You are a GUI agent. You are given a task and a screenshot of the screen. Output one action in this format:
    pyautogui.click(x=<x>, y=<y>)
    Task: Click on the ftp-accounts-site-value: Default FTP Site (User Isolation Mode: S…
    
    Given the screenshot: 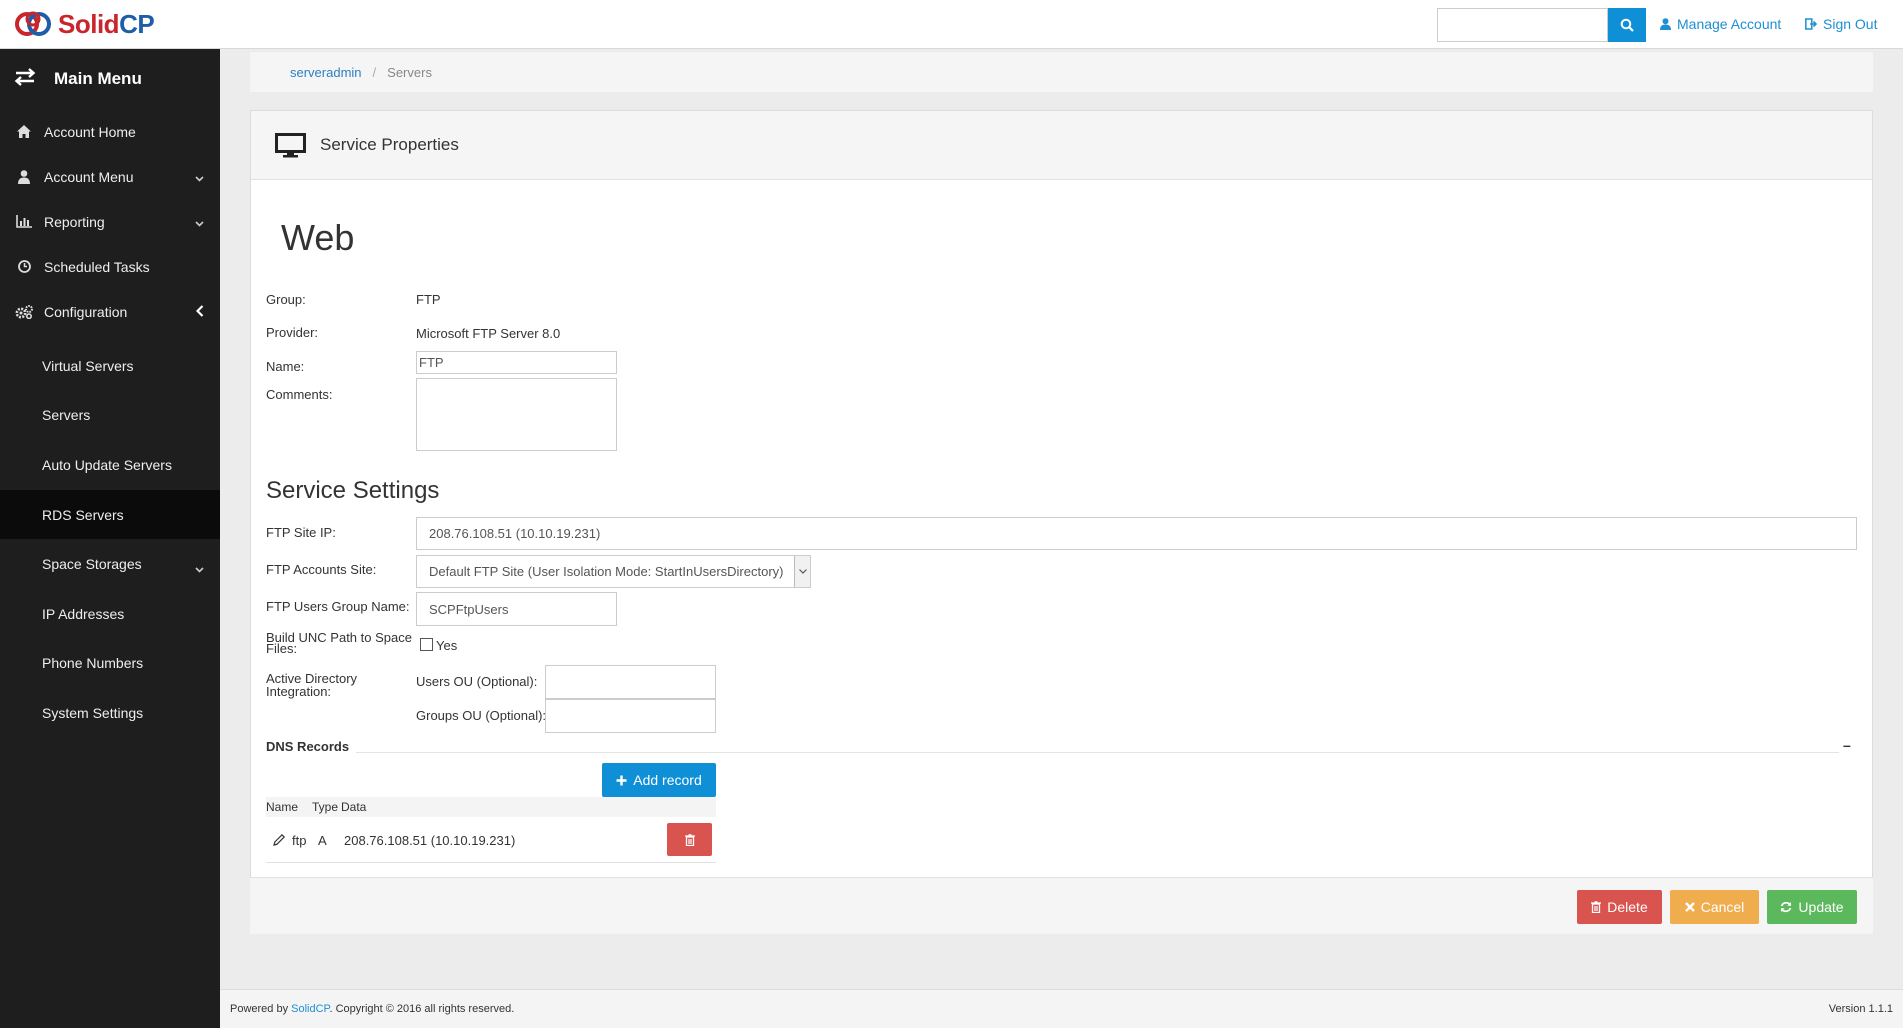 What is the action you would take?
    pyautogui.click(x=606, y=571)
    